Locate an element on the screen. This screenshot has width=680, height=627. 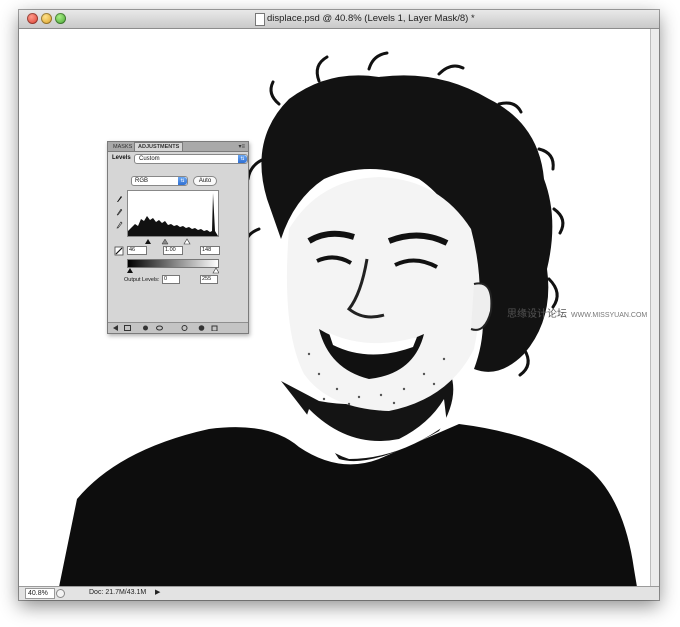
white-point-handle is located at coordinates (187, 241).